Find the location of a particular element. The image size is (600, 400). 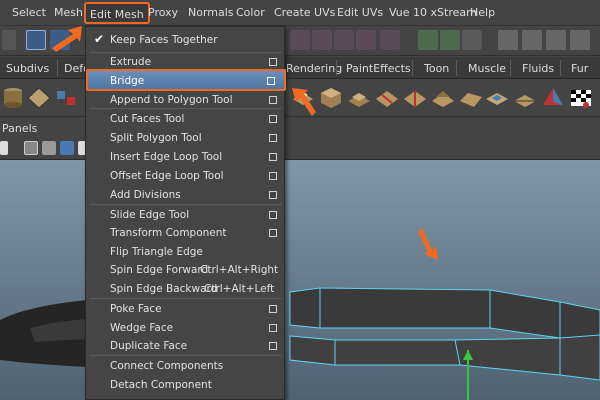

tab-fluids: Fluids is located at coordinates (538, 68).